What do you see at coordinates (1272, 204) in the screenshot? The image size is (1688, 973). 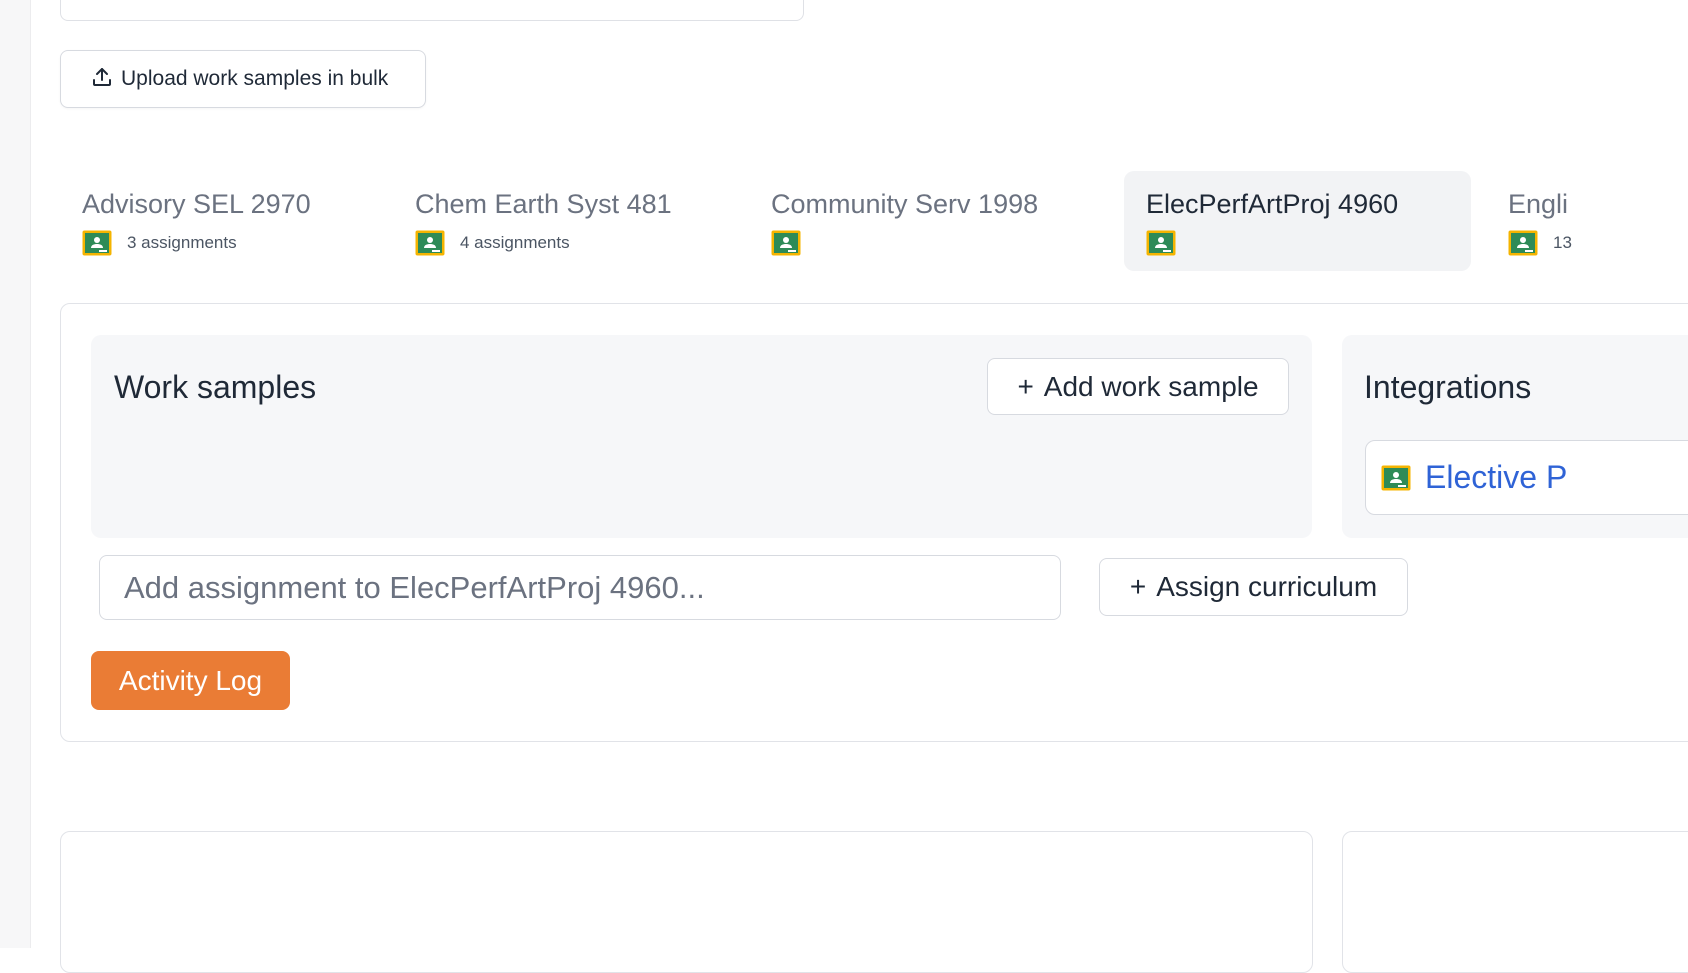 I see `course-tab-name: ElecPerfArtProj 4960` at bounding box center [1272, 204].